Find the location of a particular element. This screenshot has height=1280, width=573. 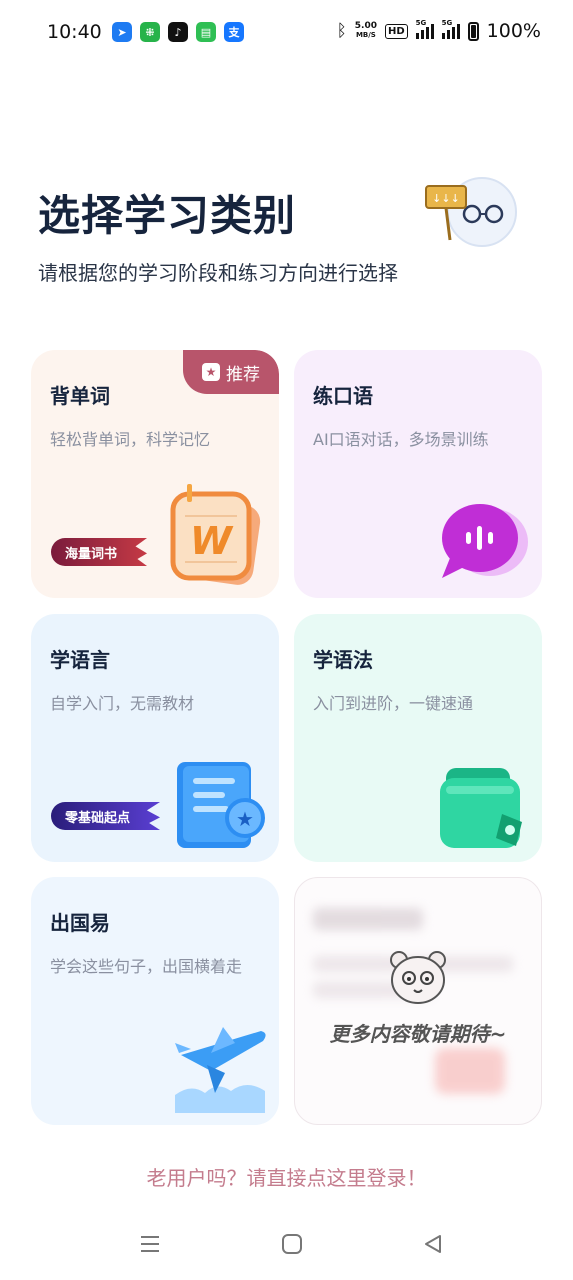

back-icon is located at coordinates (433, 1244).